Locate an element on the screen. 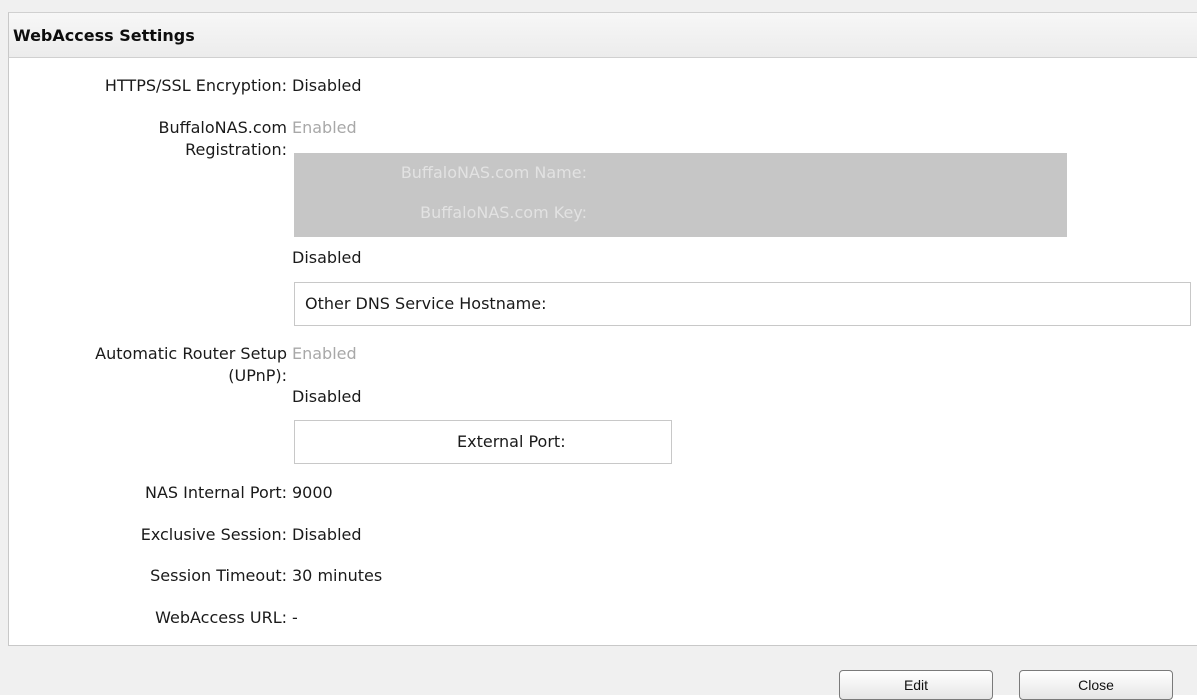 The height and width of the screenshot is (700, 1197). buffalonas-option-enabled: Enabled is located at coordinates (324, 127).